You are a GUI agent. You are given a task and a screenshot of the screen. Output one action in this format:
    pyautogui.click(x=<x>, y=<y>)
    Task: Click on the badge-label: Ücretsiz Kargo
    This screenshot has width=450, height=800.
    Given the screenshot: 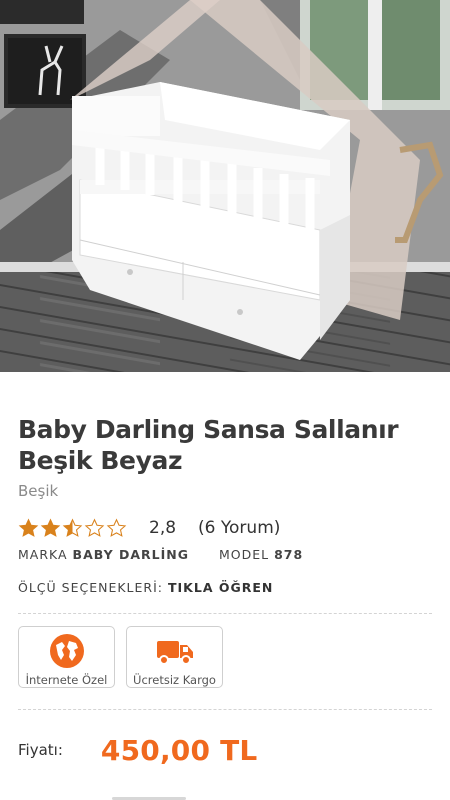 What is the action you would take?
    pyautogui.click(x=174, y=680)
    